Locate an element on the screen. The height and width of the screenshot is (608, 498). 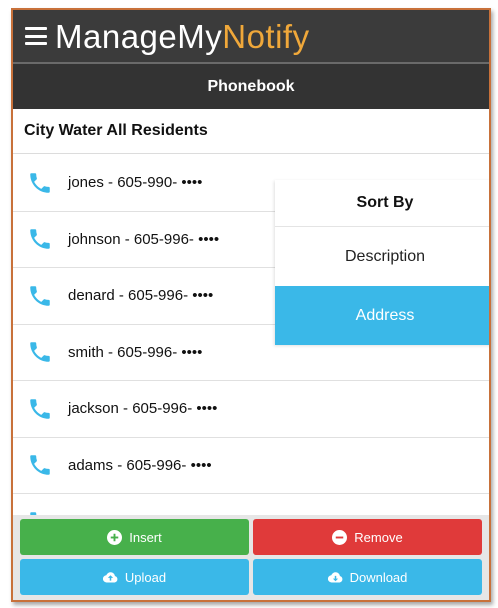
contact-row-partial is located at coordinates (251, 505).